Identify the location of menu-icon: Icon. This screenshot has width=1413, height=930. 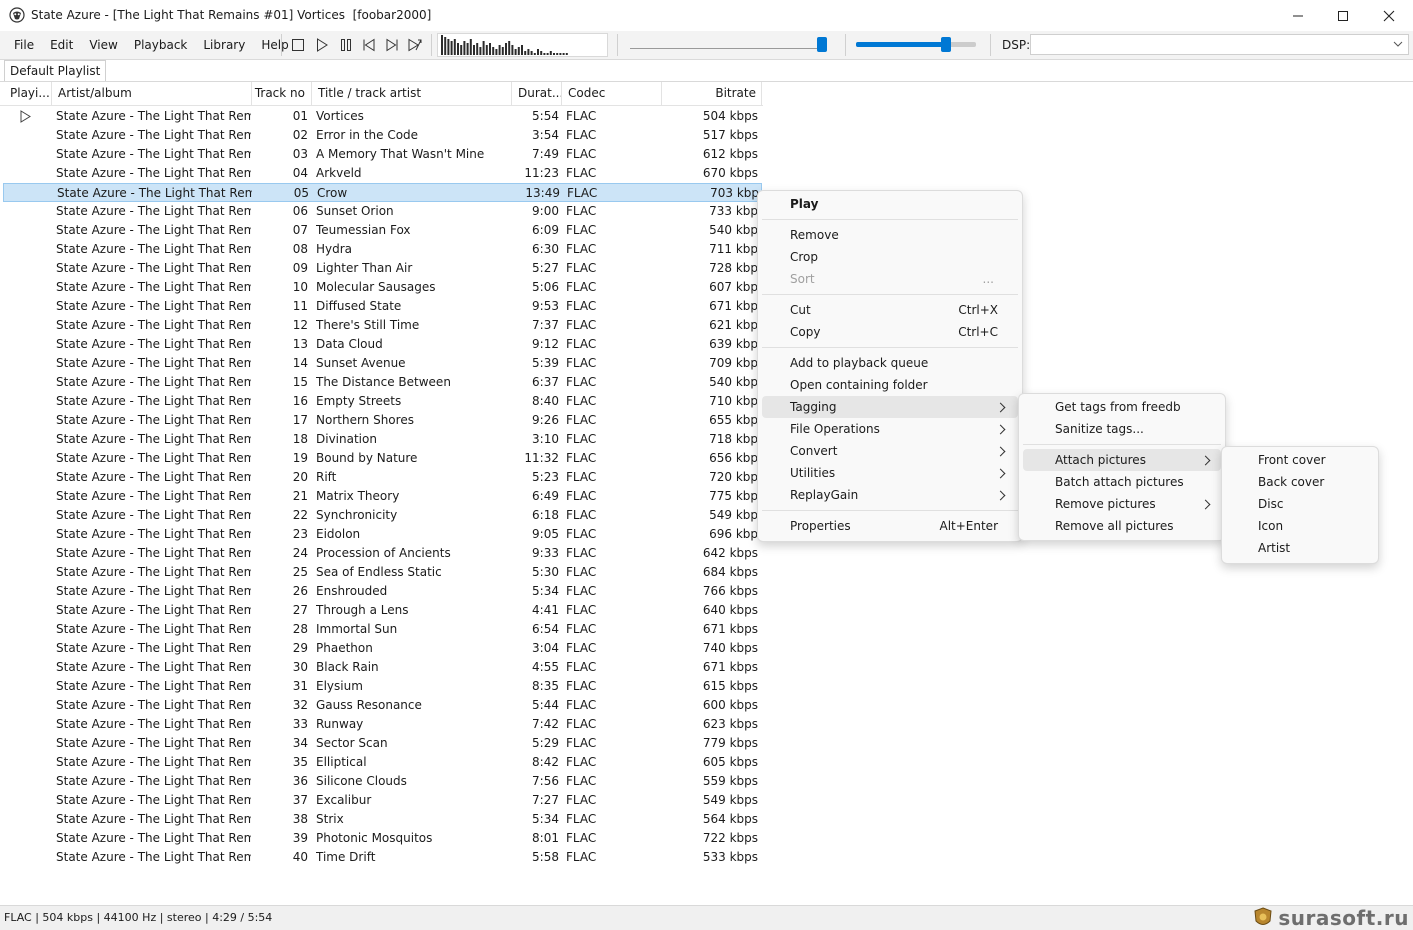
(1300, 526).